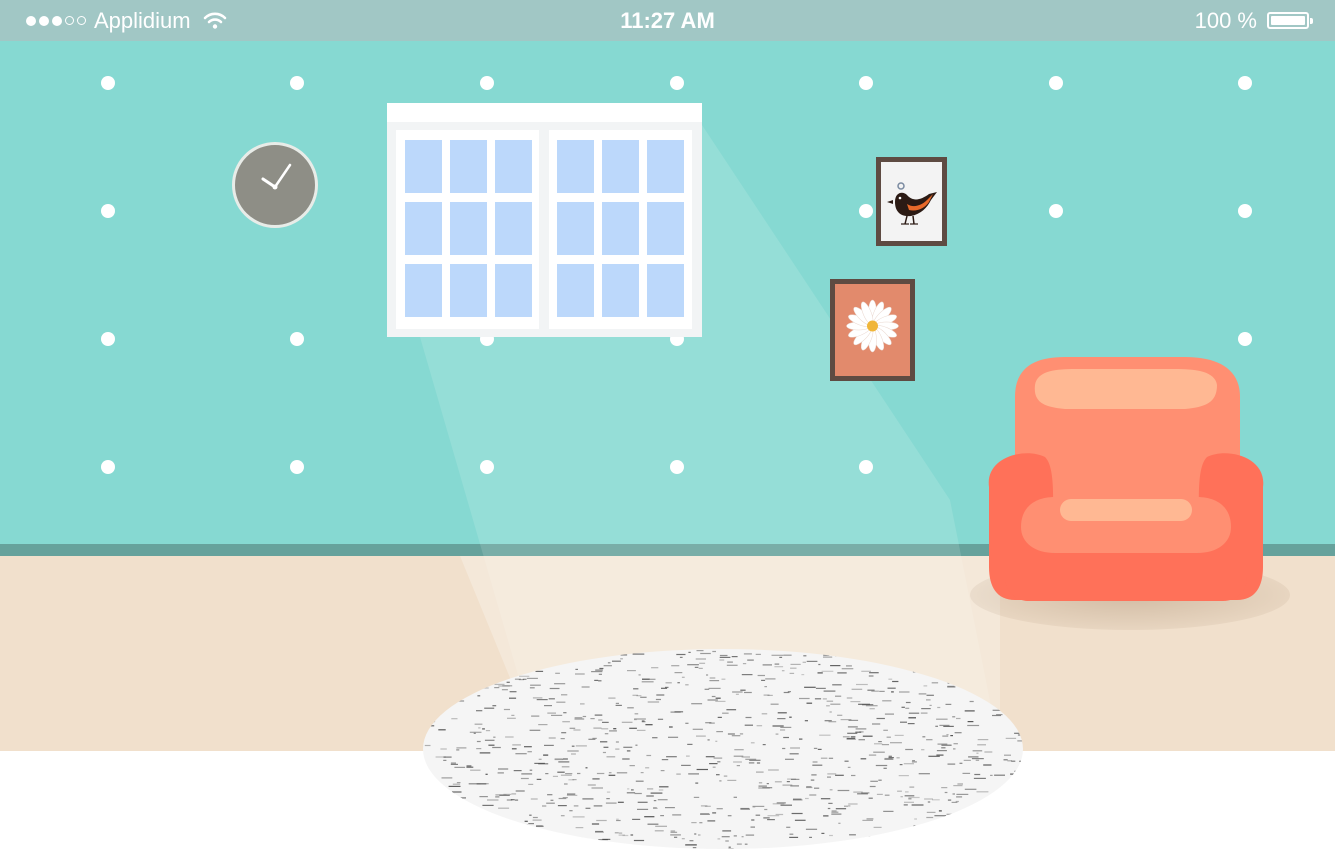 This screenshot has height=849, width=1335. Describe the element at coordinates (1126, 479) in the screenshot. I see `armchair` at that location.